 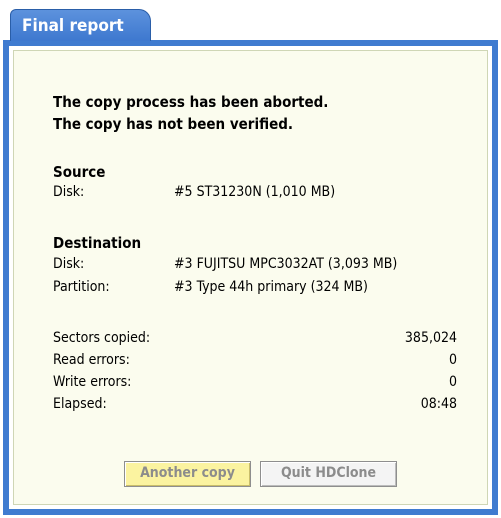 What do you see at coordinates (69, 192) in the screenshot?
I see `source-disk-label: Disk:` at bounding box center [69, 192].